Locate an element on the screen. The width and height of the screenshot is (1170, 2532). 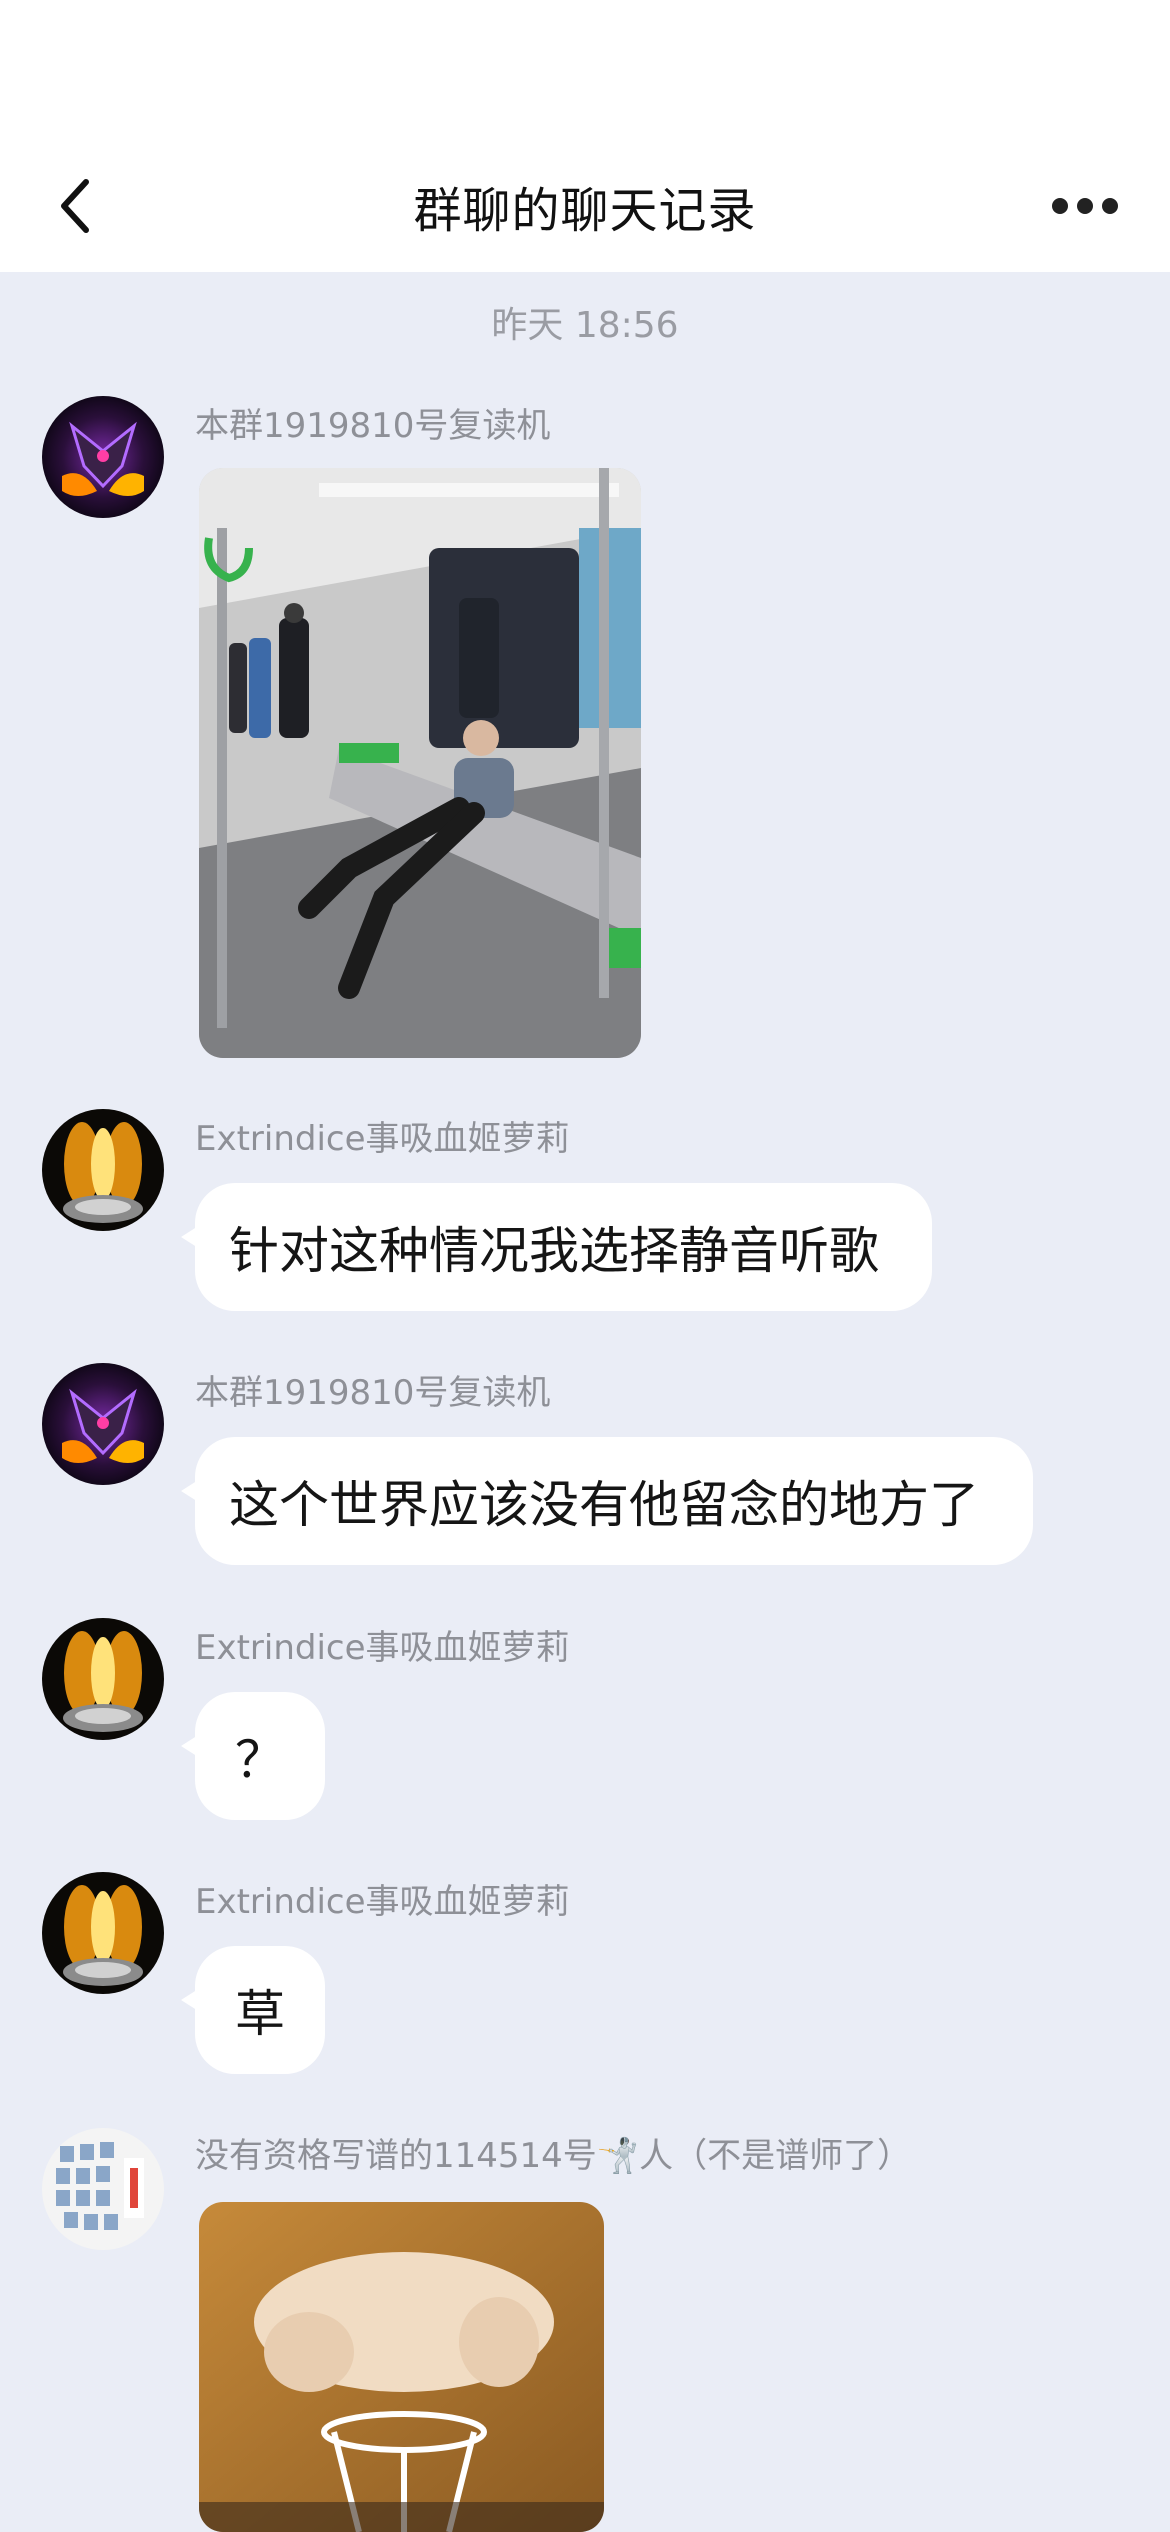
message-bubble: ？ is located at coordinates (253, 1756).